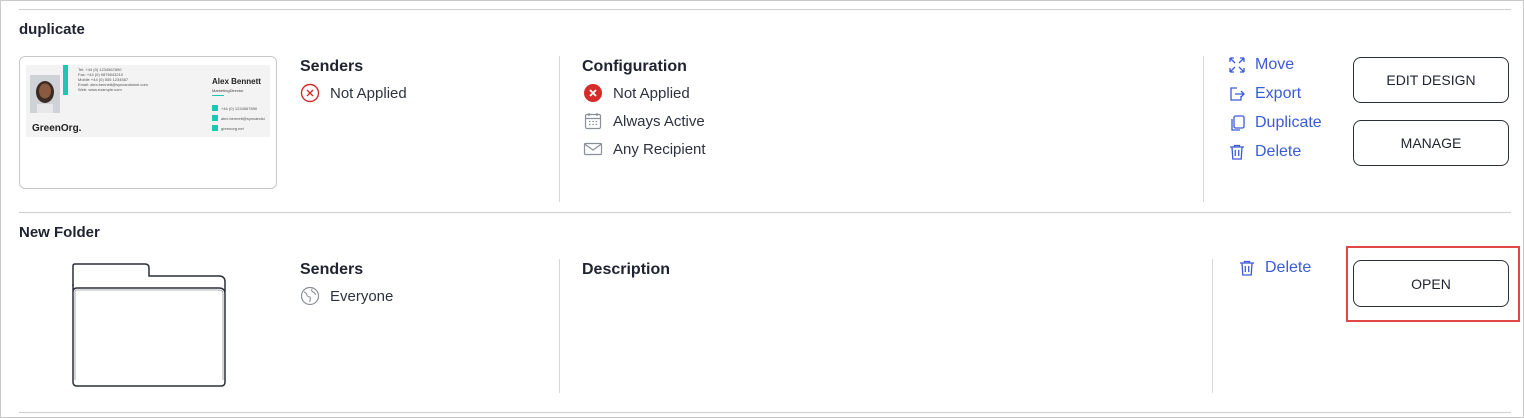  I want to click on export-label: Export, so click(1278, 93).